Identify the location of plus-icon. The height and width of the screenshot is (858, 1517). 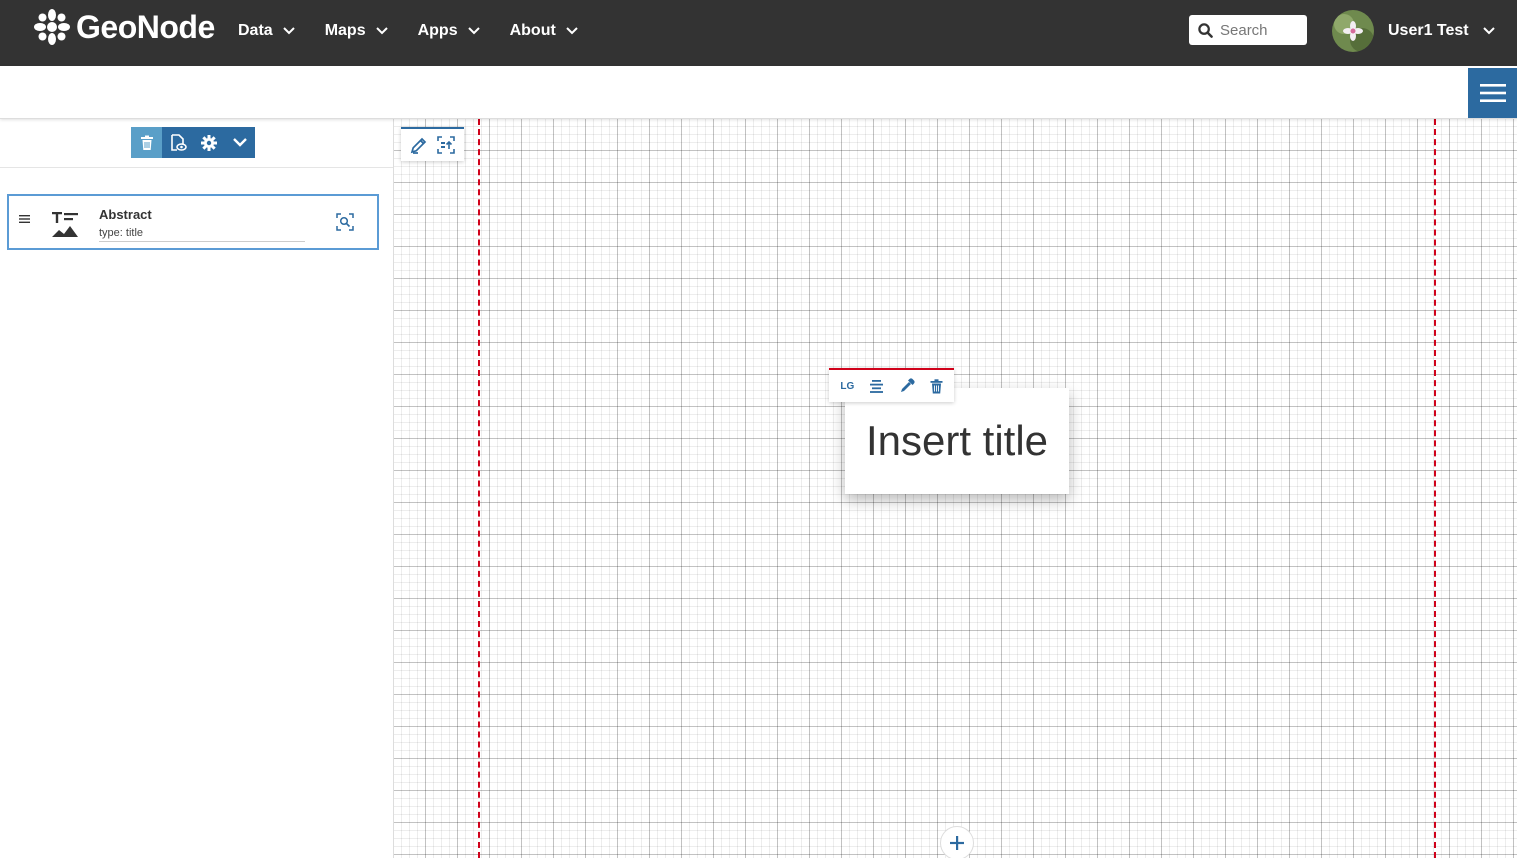
(957, 843).